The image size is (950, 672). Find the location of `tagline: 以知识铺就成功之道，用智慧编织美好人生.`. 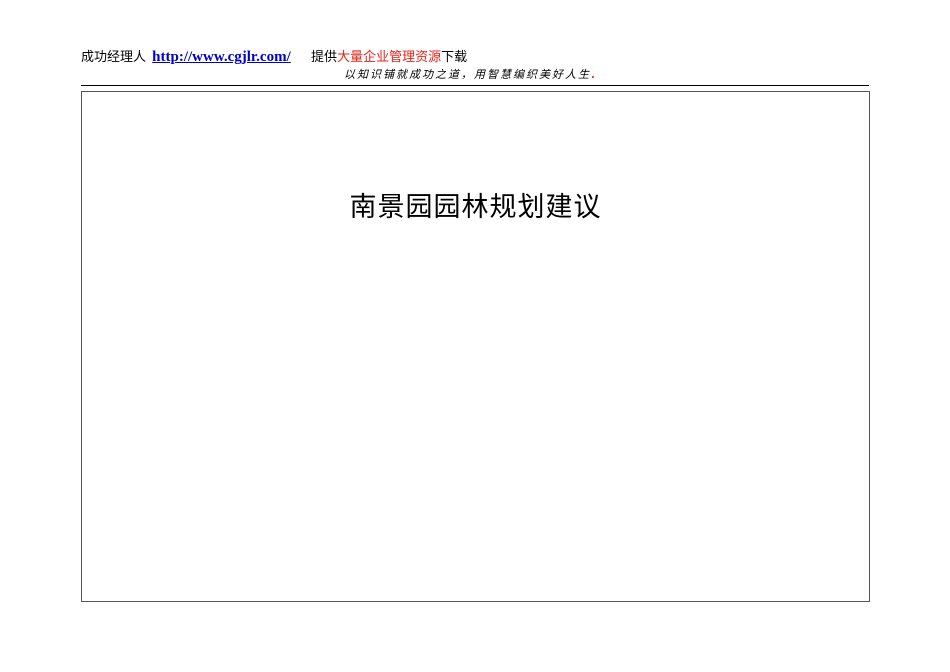

tagline: 以知识铺就成功之道，用智慧编织美好人生. is located at coordinates (470, 75).